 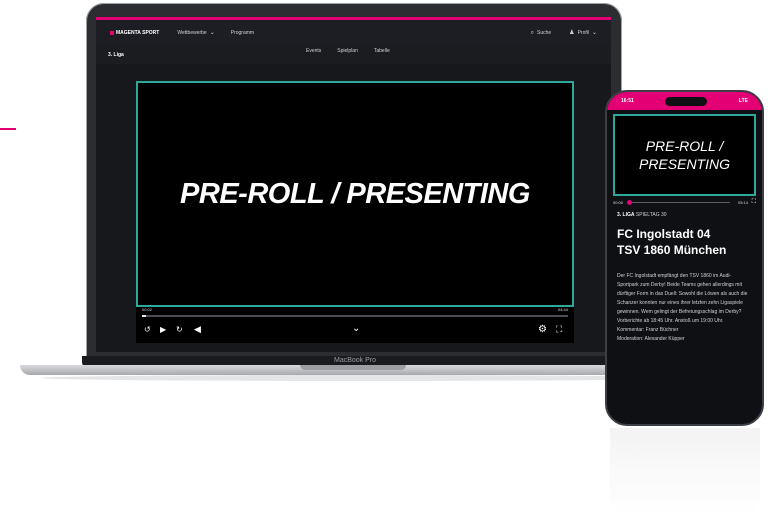 I want to click on total-time: 05:14, so click(x=742, y=202).